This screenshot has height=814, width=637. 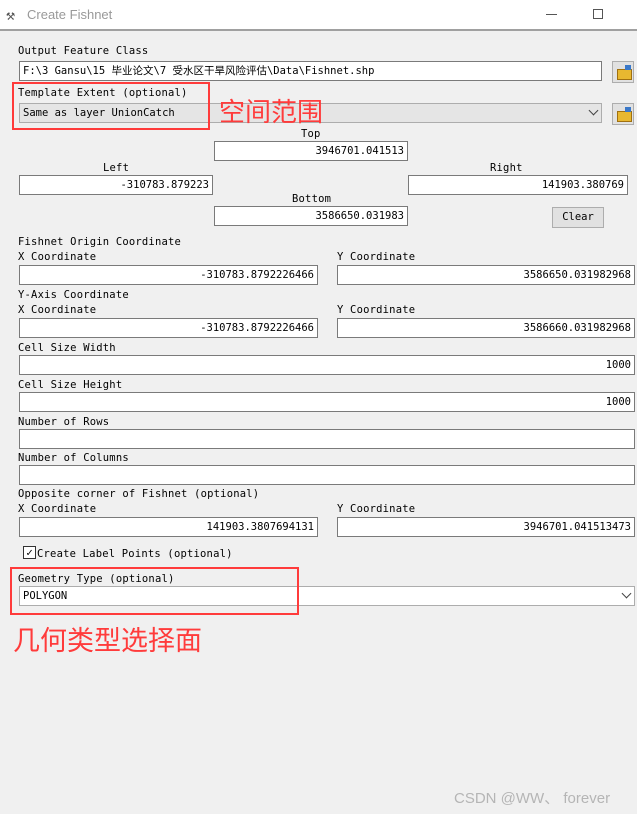 I want to click on opposite-x-input: 141903.3807694131, so click(x=168, y=527).